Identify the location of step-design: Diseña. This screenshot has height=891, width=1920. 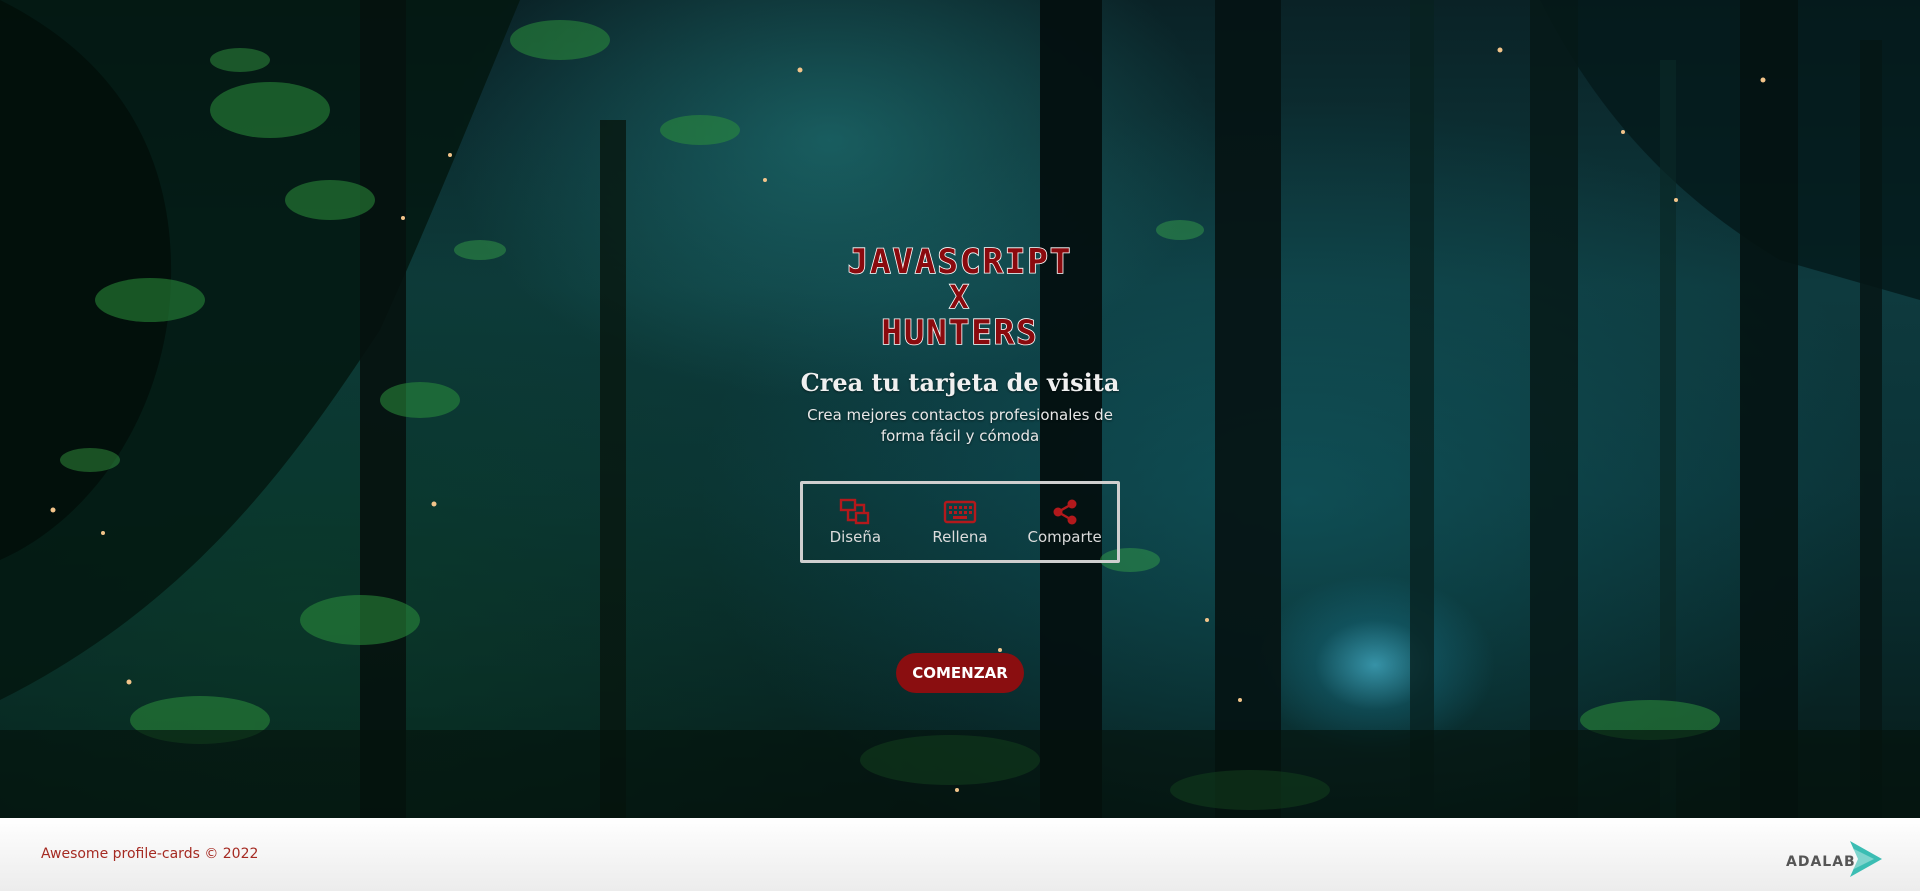
(855, 522).